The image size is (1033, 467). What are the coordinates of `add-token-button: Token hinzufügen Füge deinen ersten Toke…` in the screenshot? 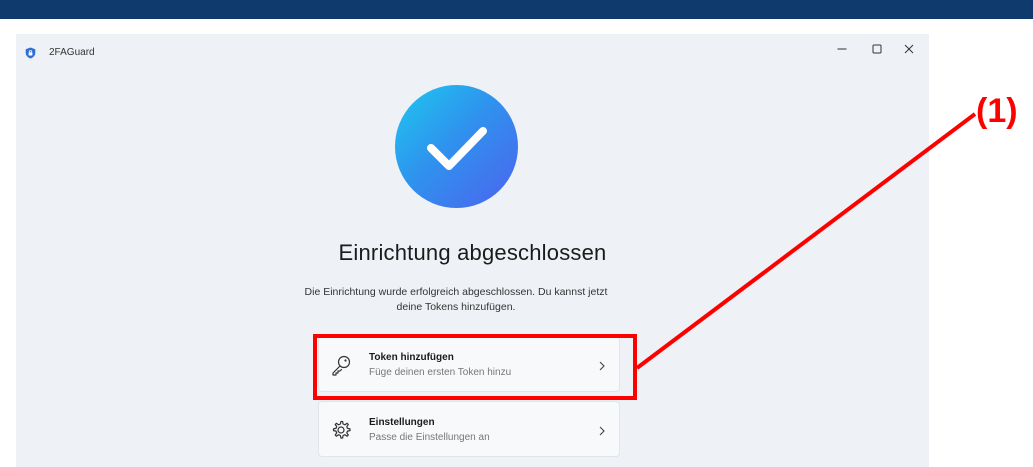 It's located at (469, 364).